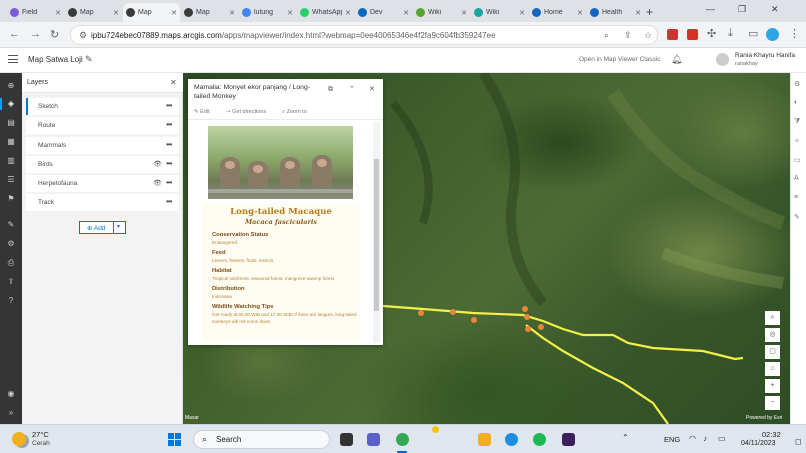 Image resolution: width=806 pixels, height=453 pixels. I want to click on forward-icon: →, so click(35, 34).